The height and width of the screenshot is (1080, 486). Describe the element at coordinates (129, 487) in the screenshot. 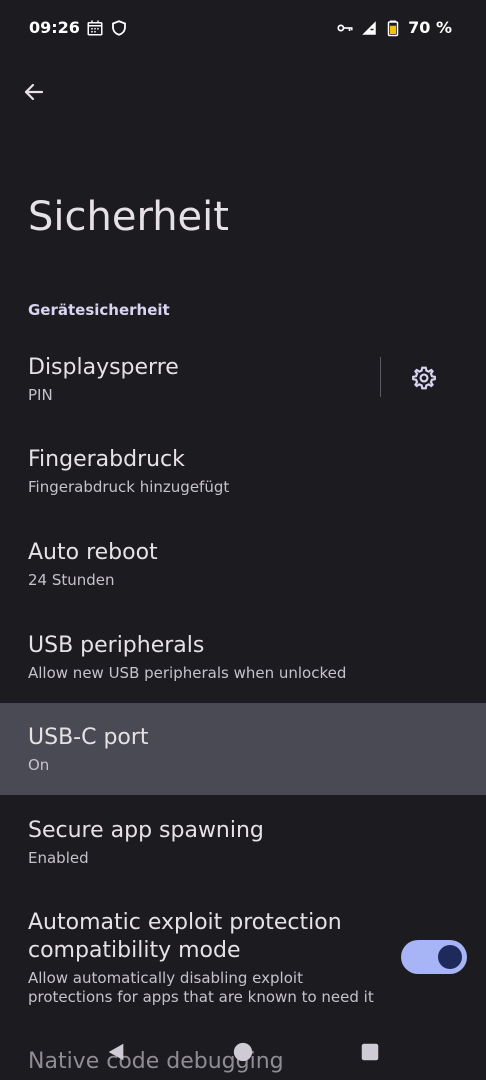

I see `pref-summary: Fingerabdruck hinzugefügt` at that location.